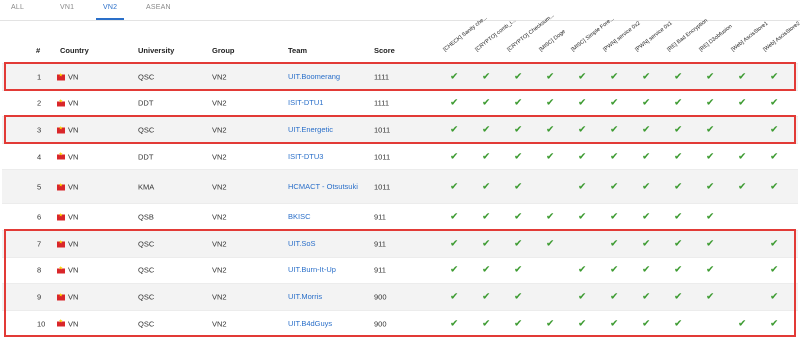 The image size is (800, 337). Describe the element at coordinates (400, 216) in the screenshot. I see `table-row: 6 VN QSB VN2 BKISC 911 ✔ ✔ ✔ ✔ ✔ ✔ ✔ ✔ ✔` at that location.